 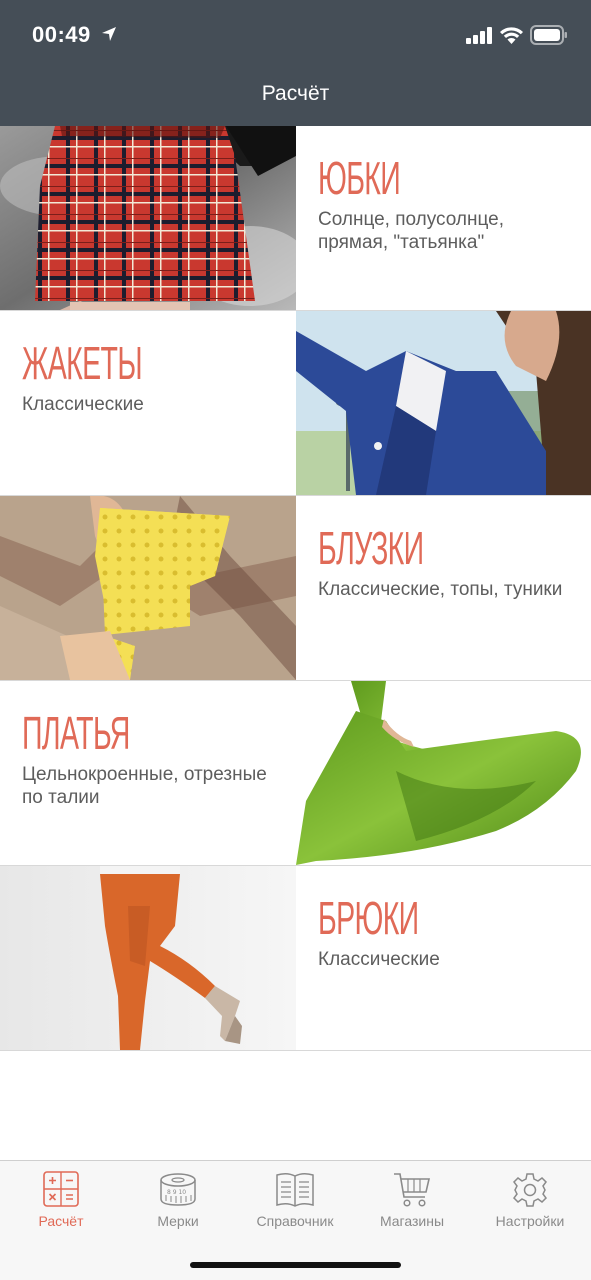 What do you see at coordinates (76, 733) in the screenshot?
I see `category-title: ПЛАТЬЯ` at bounding box center [76, 733].